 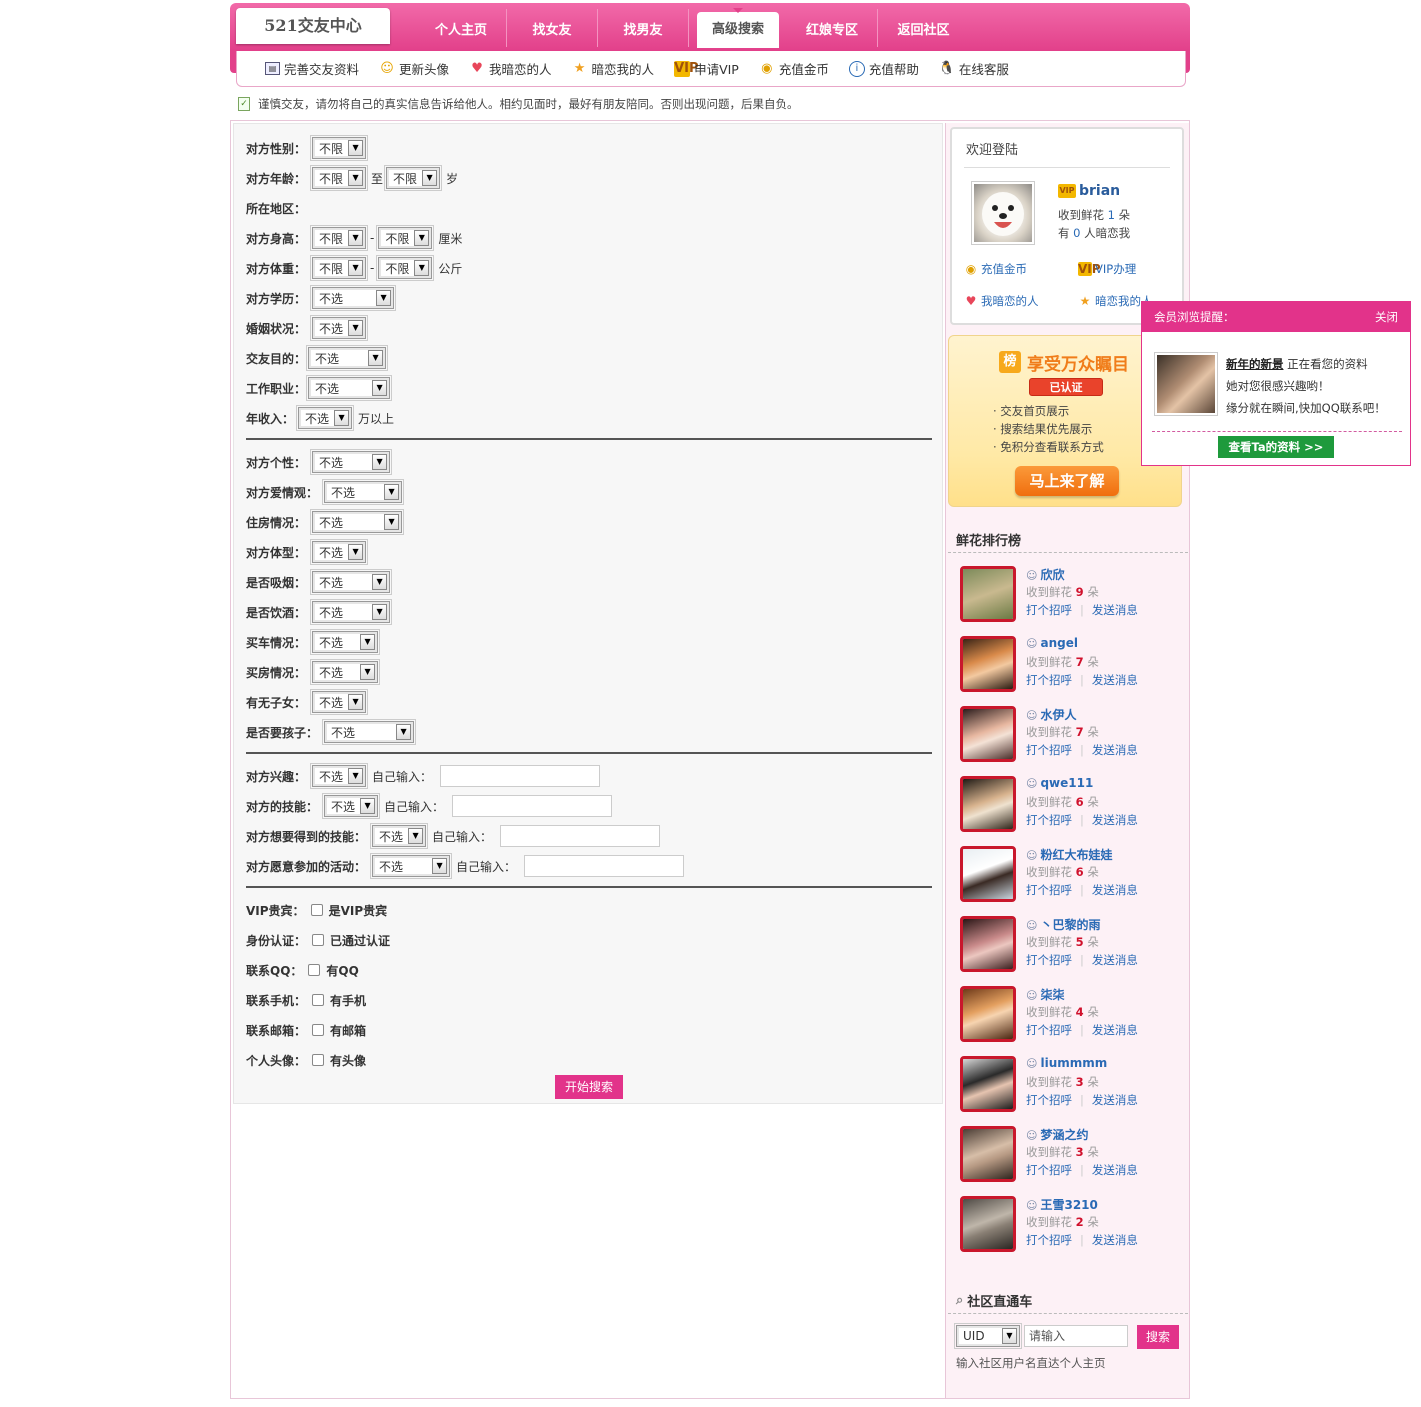 What do you see at coordinates (1051, 643) in the screenshot?
I see `ranking-name: angel` at bounding box center [1051, 643].